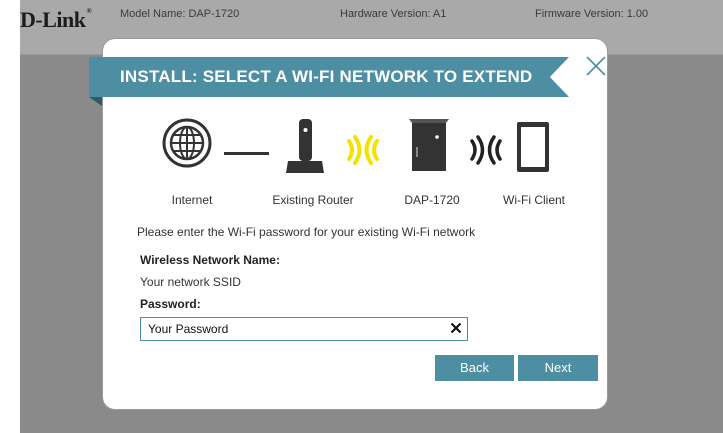 The height and width of the screenshot is (433, 723). I want to click on close-icon, so click(596, 66).